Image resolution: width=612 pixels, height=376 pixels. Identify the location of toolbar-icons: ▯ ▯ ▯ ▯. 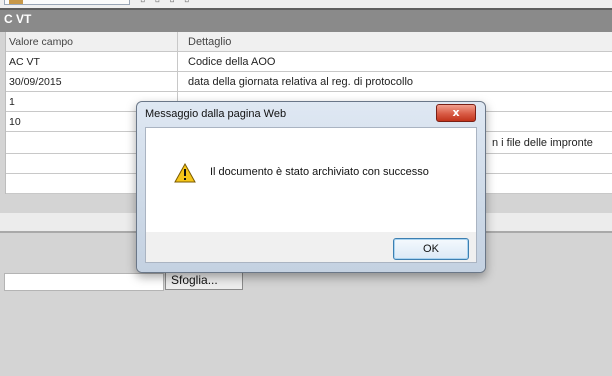
(166, 2).